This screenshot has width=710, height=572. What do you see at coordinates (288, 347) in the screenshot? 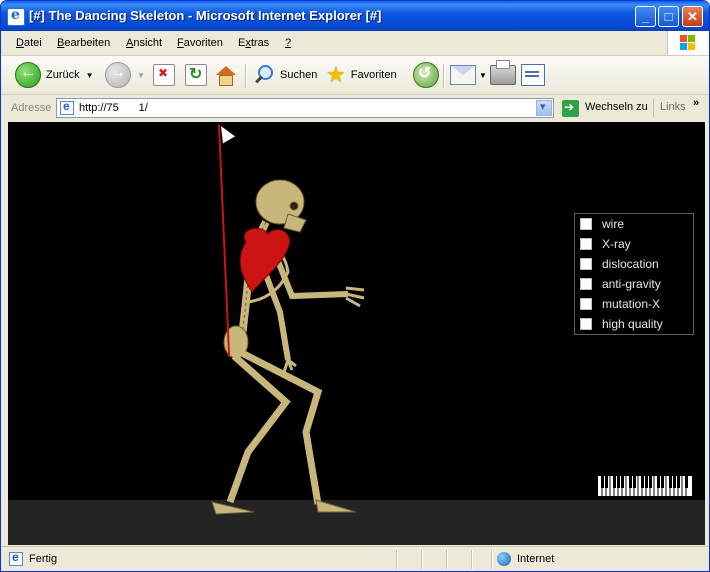
I see `dancing-skeleton` at bounding box center [288, 347].